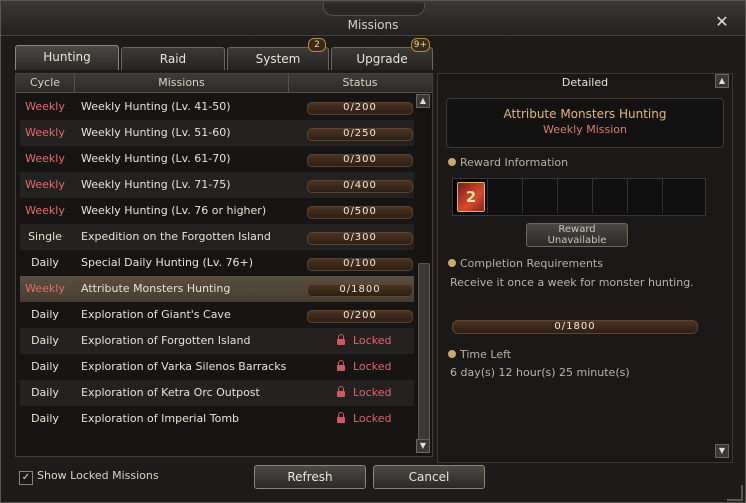  I want to click on table-header: Cycle Missions Status, so click(224, 83).